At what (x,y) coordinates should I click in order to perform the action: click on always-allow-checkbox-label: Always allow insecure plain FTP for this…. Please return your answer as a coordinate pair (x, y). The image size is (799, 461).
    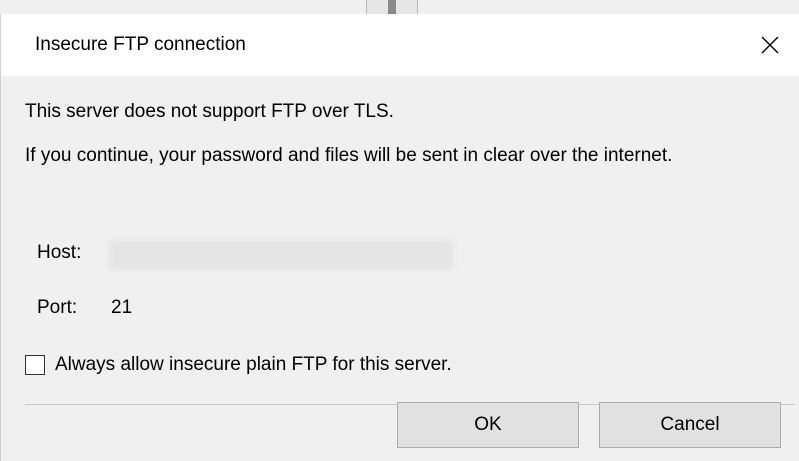
    Looking at the image, I should click on (253, 365).